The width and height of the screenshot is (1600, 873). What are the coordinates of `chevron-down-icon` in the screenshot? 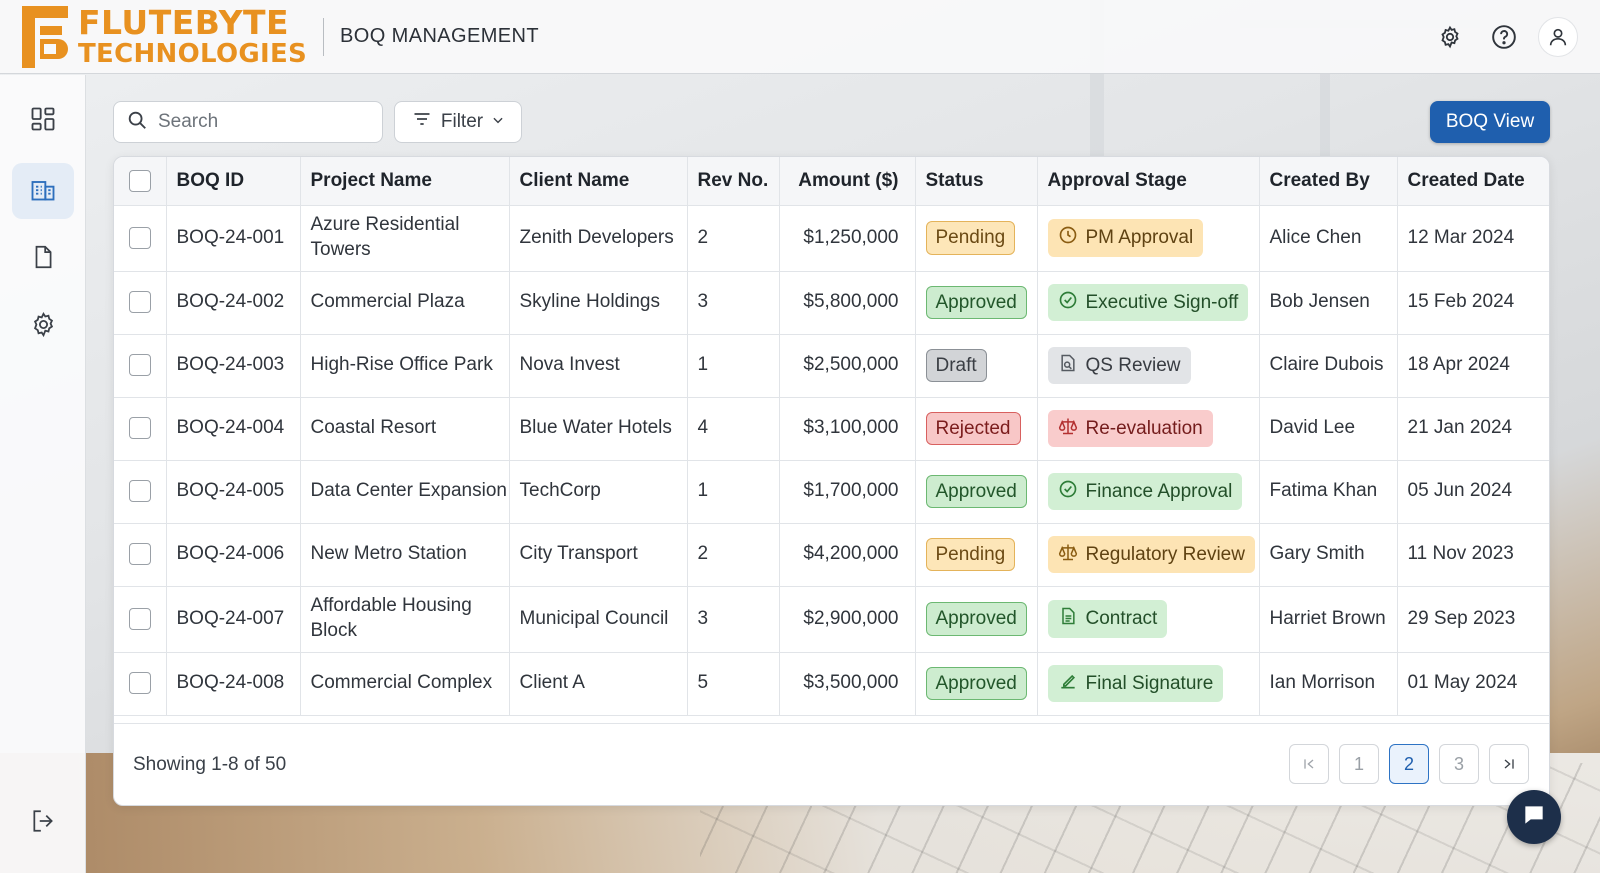 It's located at (498, 122).